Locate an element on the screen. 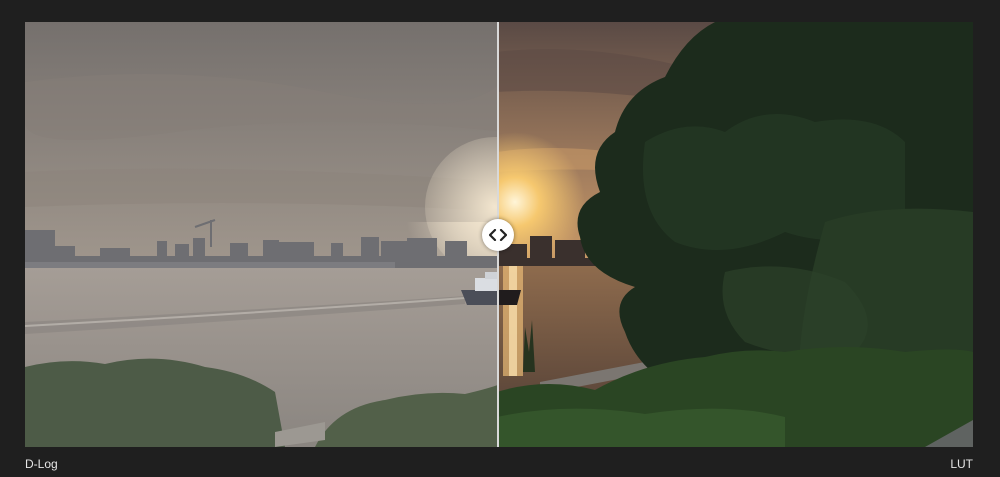 The height and width of the screenshot is (477, 1000). chevrons-left-right-icon is located at coordinates (498, 235).